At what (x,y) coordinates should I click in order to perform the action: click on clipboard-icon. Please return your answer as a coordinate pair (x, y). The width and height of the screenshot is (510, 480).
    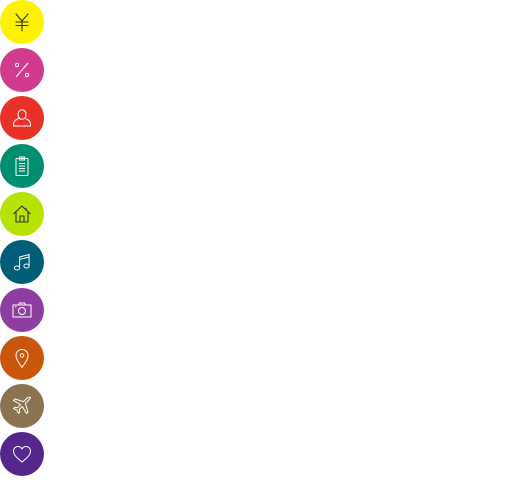
    Looking at the image, I should click on (22, 166).